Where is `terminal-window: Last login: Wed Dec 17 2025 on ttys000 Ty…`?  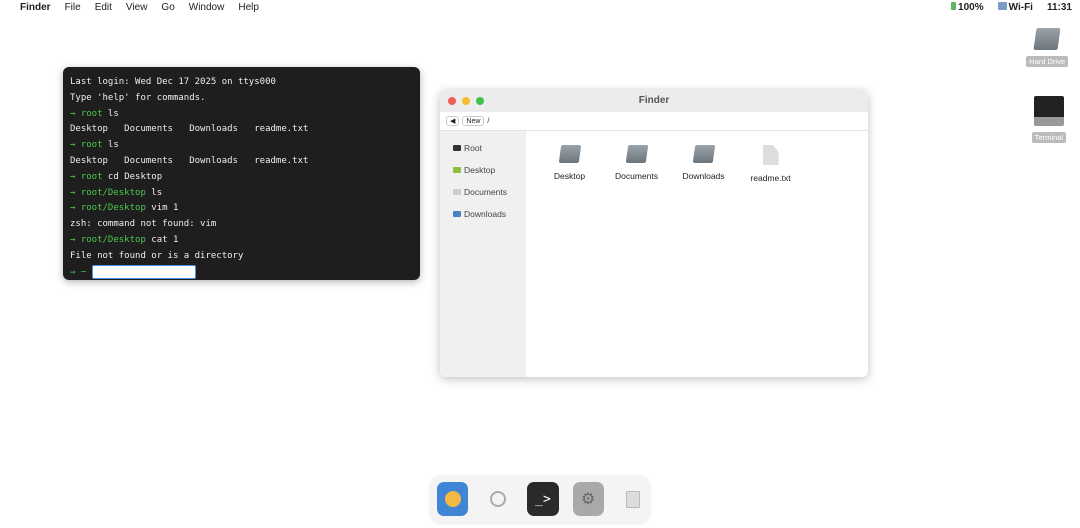 terminal-window: Last login: Wed Dec 17 2025 on ttys000 Ty… is located at coordinates (241, 173).